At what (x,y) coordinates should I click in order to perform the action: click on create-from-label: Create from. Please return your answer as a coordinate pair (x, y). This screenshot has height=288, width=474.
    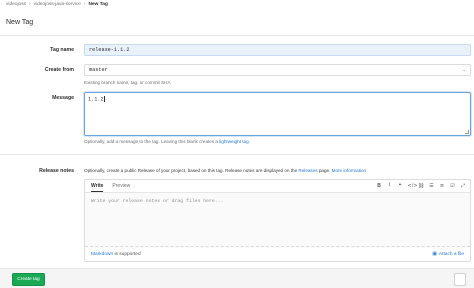
    Looking at the image, I should click on (59, 70).